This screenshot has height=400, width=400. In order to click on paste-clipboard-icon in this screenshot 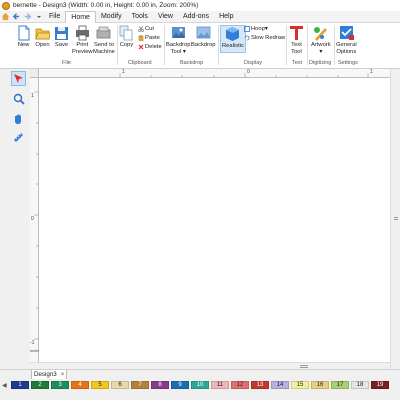, I will do `click(141, 38)`.